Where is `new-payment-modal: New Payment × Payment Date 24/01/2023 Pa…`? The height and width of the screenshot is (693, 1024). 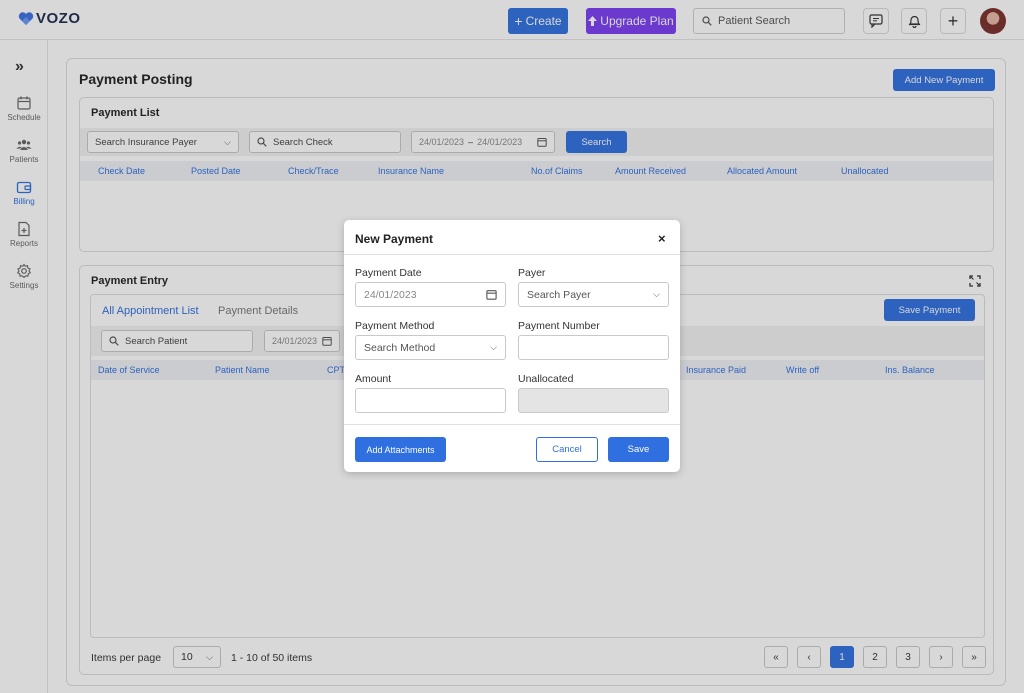
new-payment-modal: New Payment × Payment Date 24/01/2023 Pa… is located at coordinates (512, 346).